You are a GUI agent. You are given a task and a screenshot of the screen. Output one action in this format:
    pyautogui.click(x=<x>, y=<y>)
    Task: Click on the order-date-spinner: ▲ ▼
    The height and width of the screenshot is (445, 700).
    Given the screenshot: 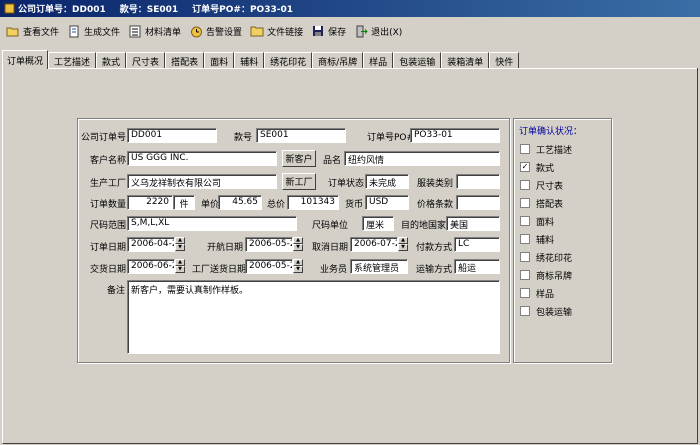 What is the action you would take?
    pyautogui.click(x=180, y=244)
    